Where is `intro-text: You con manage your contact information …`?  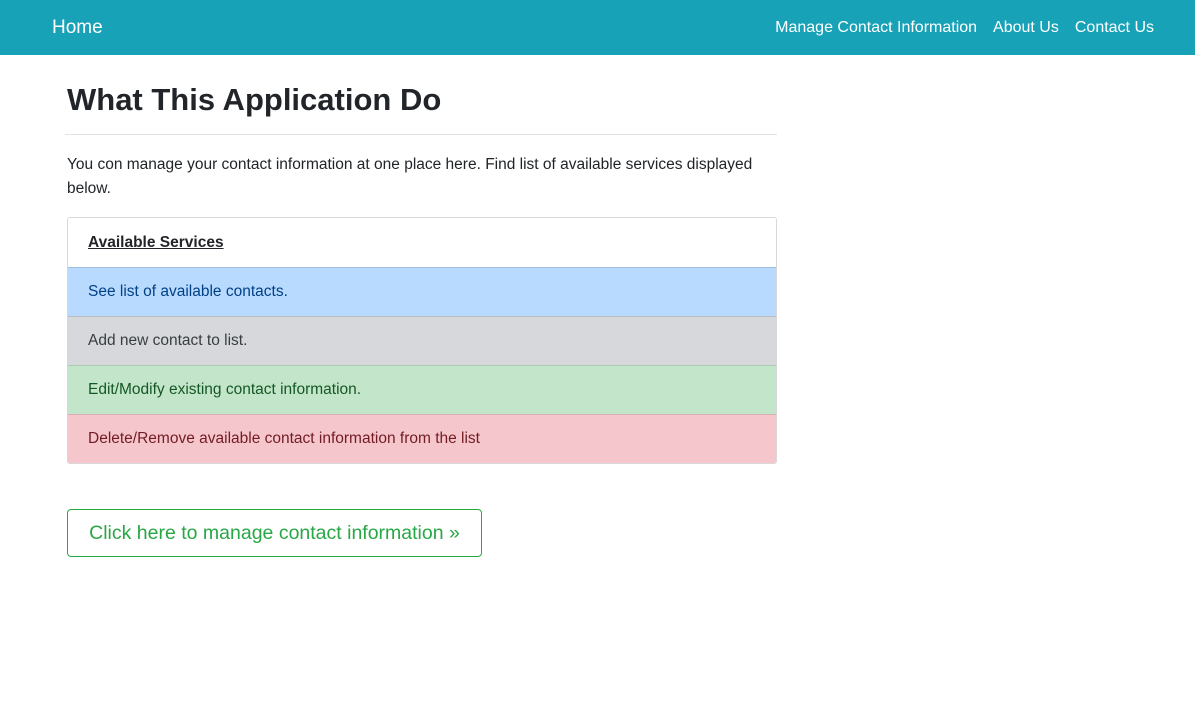
intro-text: You con manage your contact information … is located at coordinates (410, 176).